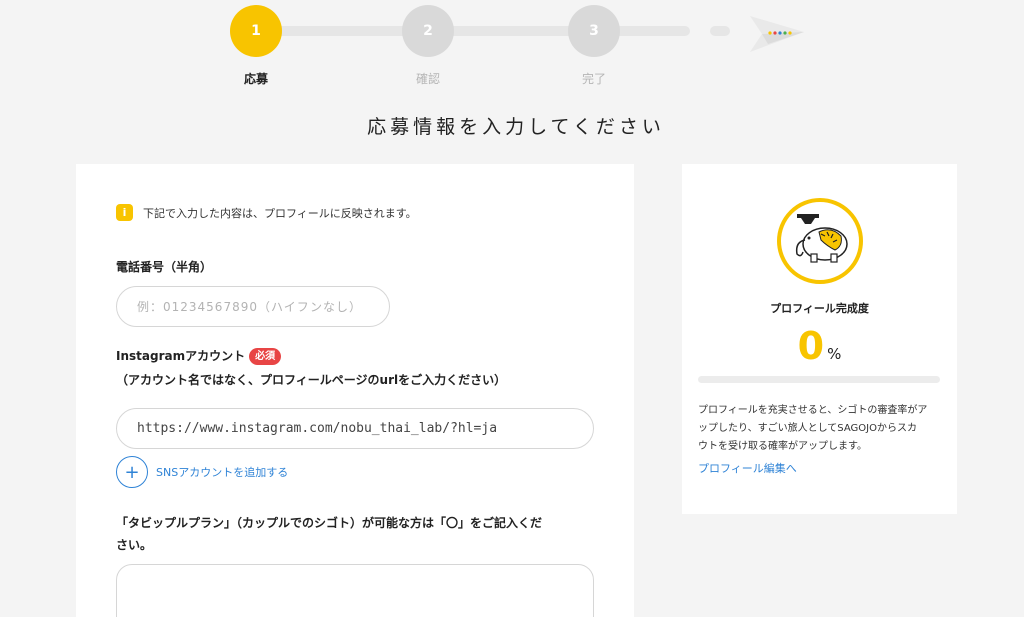  What do you see at coordinates (747, 468) in the screenshot?
I see `edit-profile-link: プロフィール編集へ` at bounding box center [747, 468].